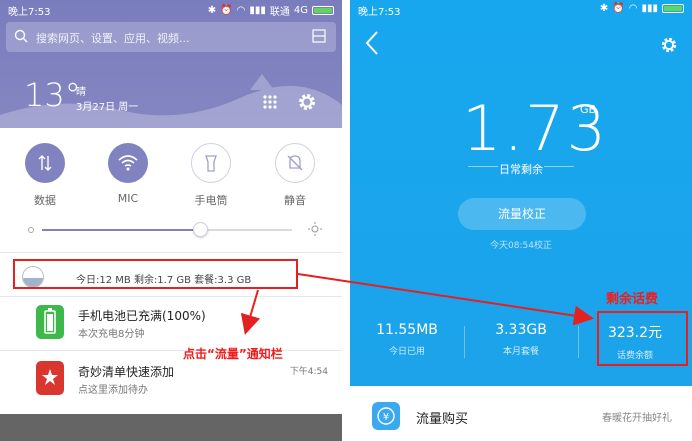 The image size is (692, 441). Describe the element at coordinates (642, 338) in the screenshot. I see `annotation-box-balance` at that location.